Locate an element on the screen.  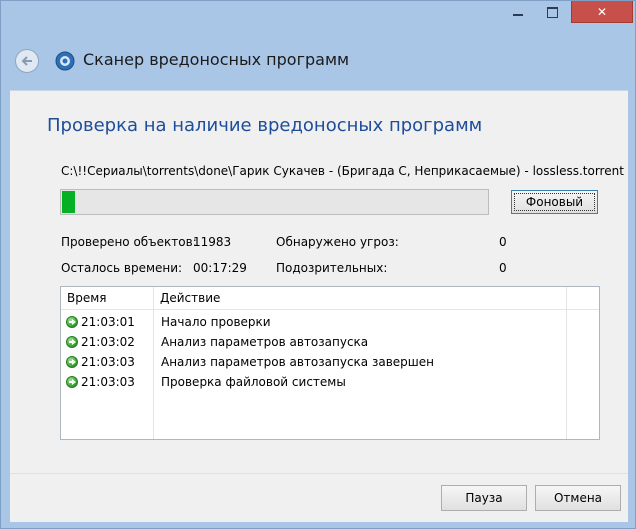
minimize-button is located at coordinates (518, 12).